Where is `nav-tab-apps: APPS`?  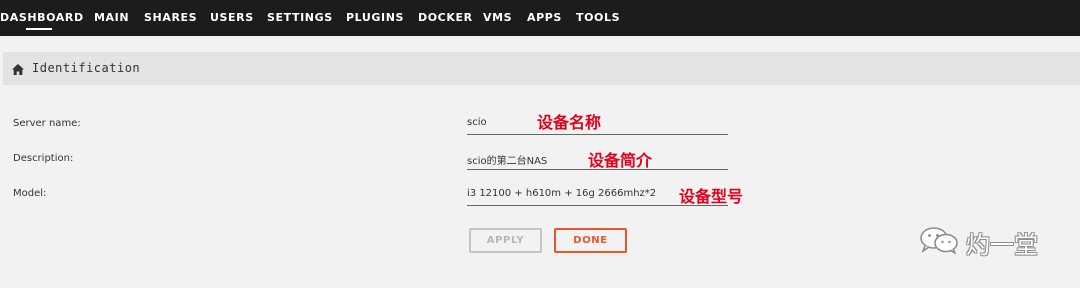
nav-tab-apps: APPS is located at coordinates (544, 17).